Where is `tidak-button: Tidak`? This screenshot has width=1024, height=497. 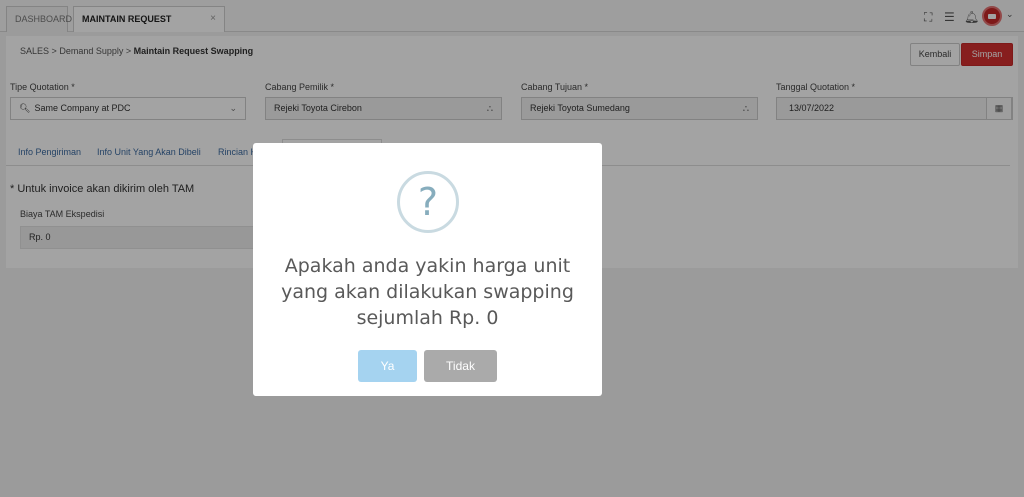 tidak-button: Tidak is located at coordinates (460, 366).